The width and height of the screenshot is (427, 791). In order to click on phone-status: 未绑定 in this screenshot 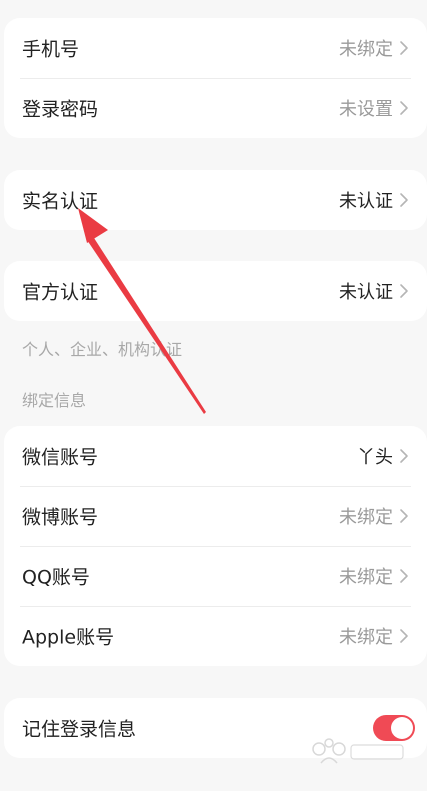, I will do `click(366, 49)`.